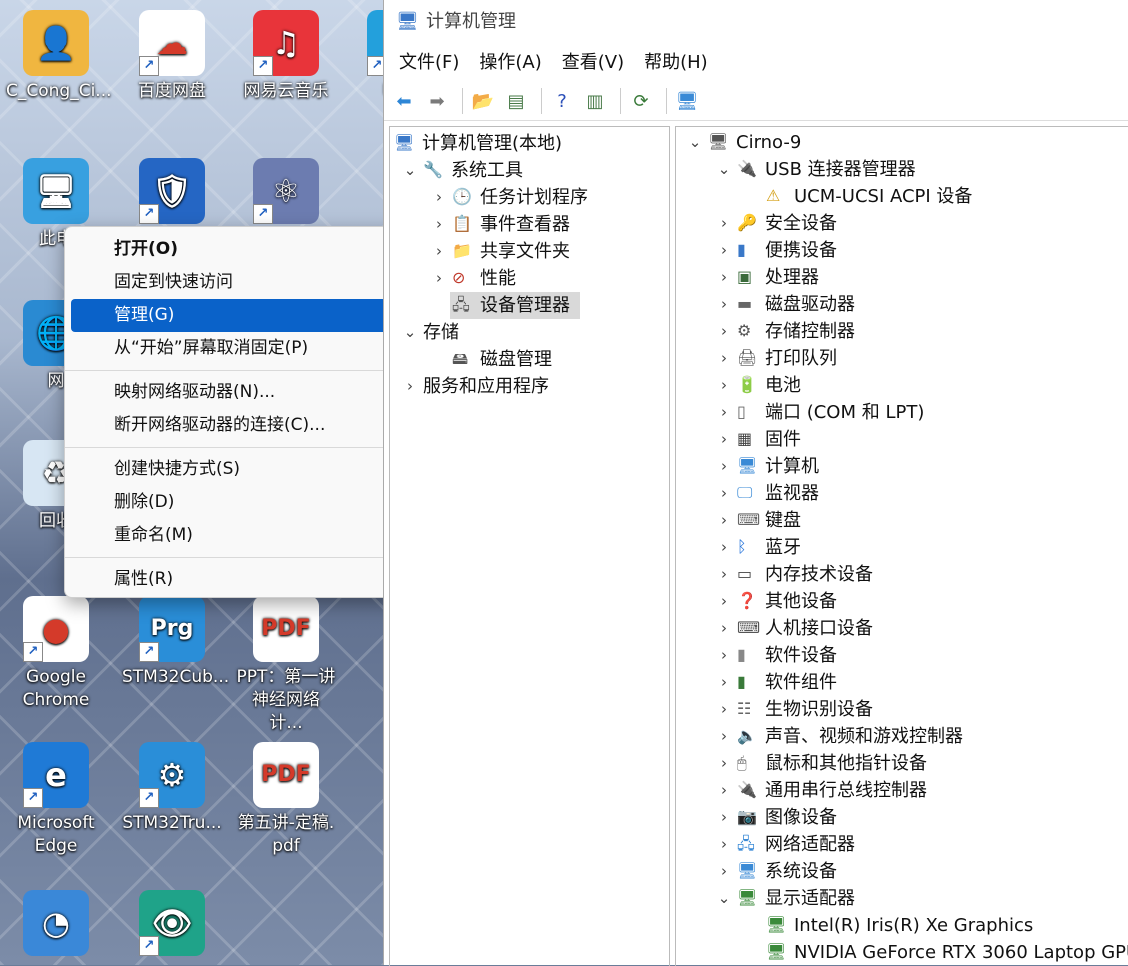  What do you see at coordinates (56, 654) in the screenshot?
I see `desktop-icon: ● ↗ Google Chrome` at bounding box center [56, 654].